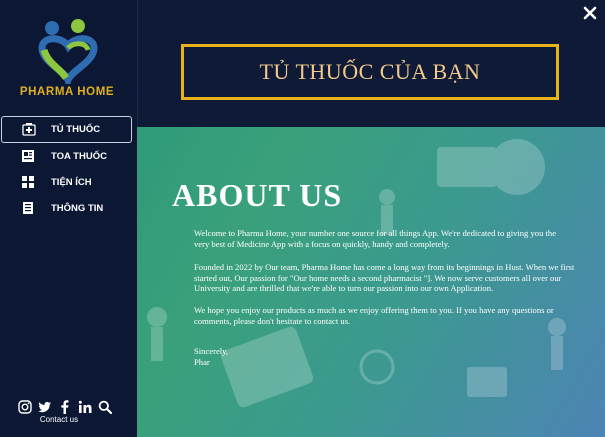 The height and width of the screenshot is (437, 605). I want to click on pharma-home-logo-icon, so click(68, 51).